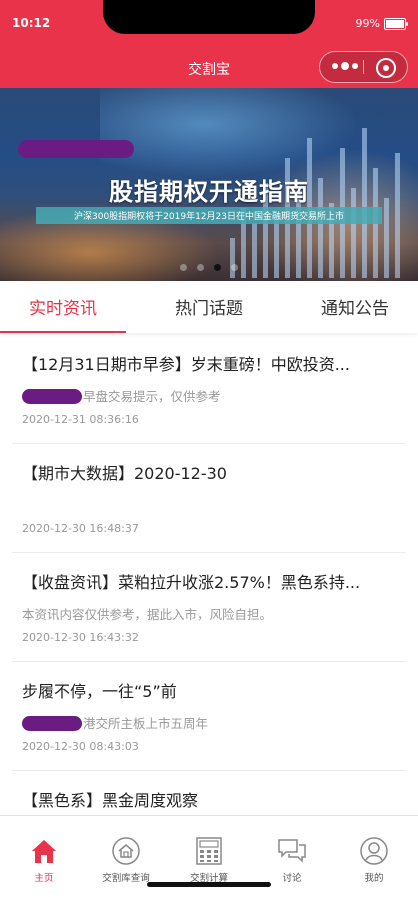 The width and height of the screenshot is (418, 897). What do you see at coordinates (80, 637) in the screenshot?
I see `news-time: 2020-12-30 16:43:32` at bounding box center [80, 637].